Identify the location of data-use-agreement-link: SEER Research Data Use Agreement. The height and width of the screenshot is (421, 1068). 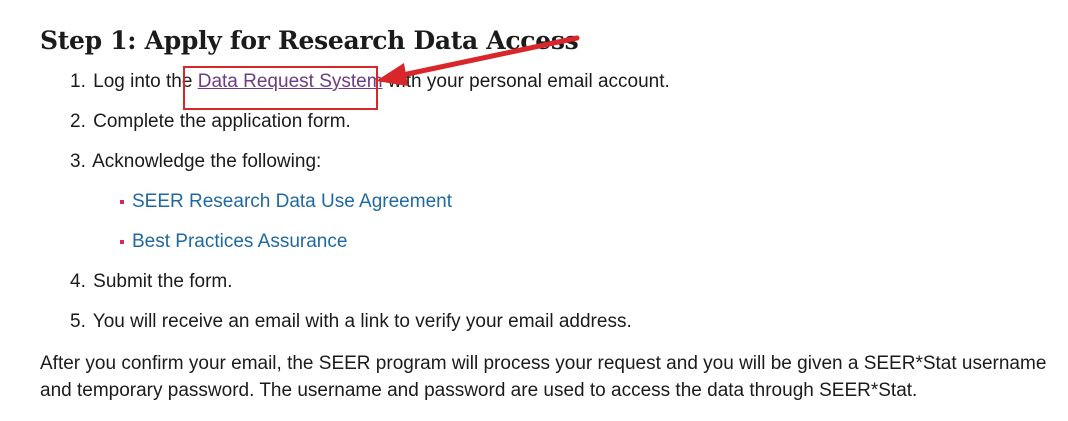
(292, 202).